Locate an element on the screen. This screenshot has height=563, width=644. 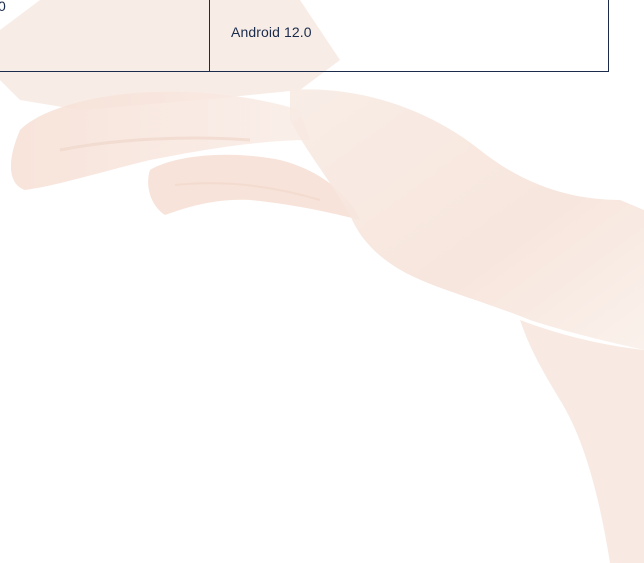
spec-table: 0 Android 12.0 is located at coordinates (304, 36).